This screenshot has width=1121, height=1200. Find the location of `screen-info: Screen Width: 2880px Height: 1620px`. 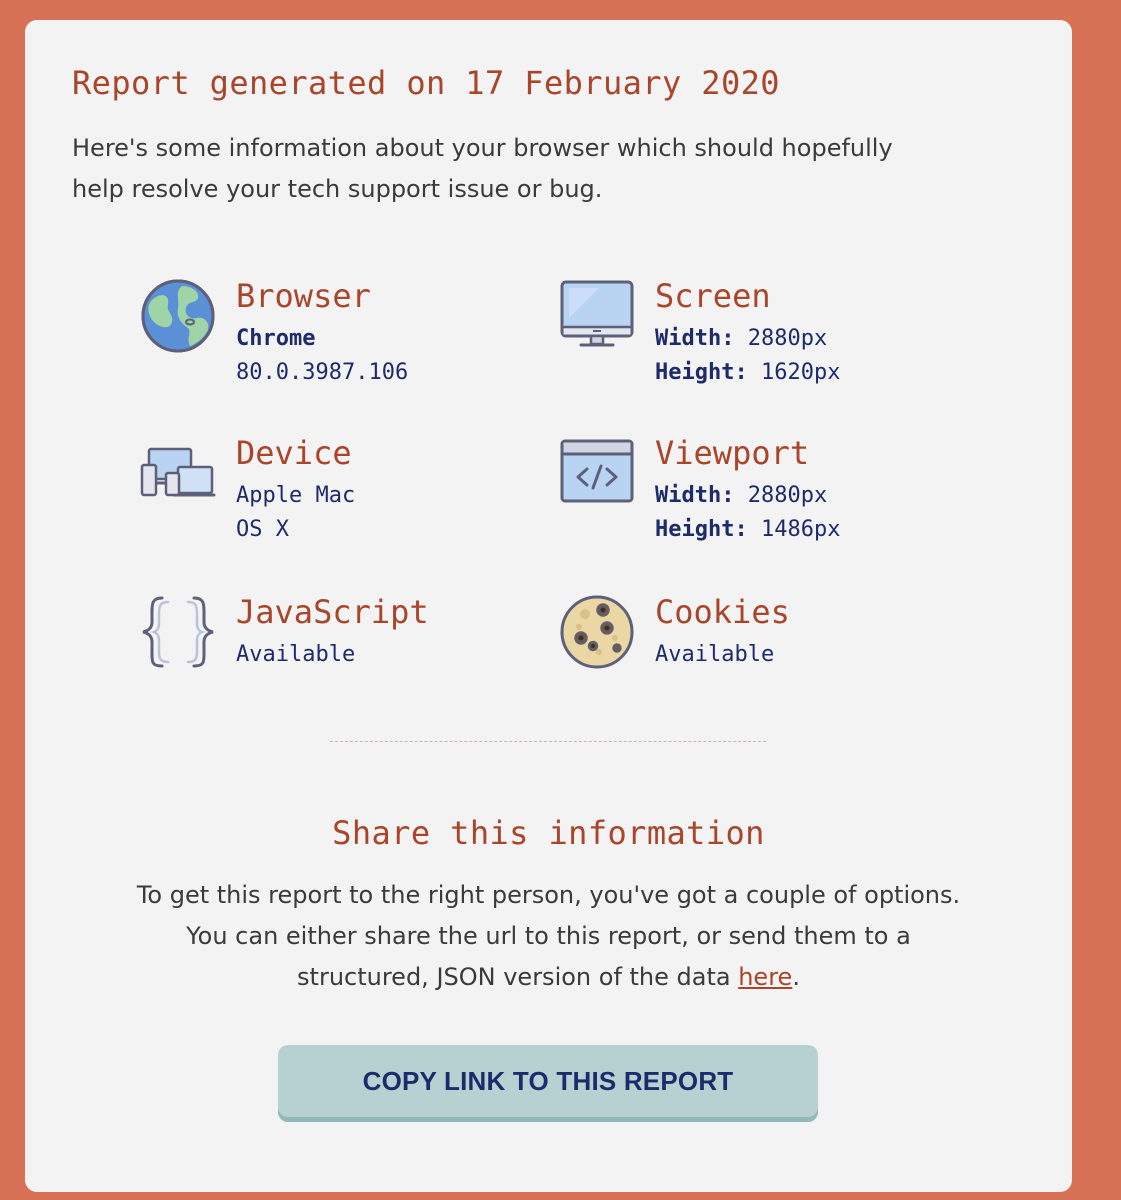

screen-info: Screen Width: 2880px Height: 1620px is located at coordinates (759, 338).